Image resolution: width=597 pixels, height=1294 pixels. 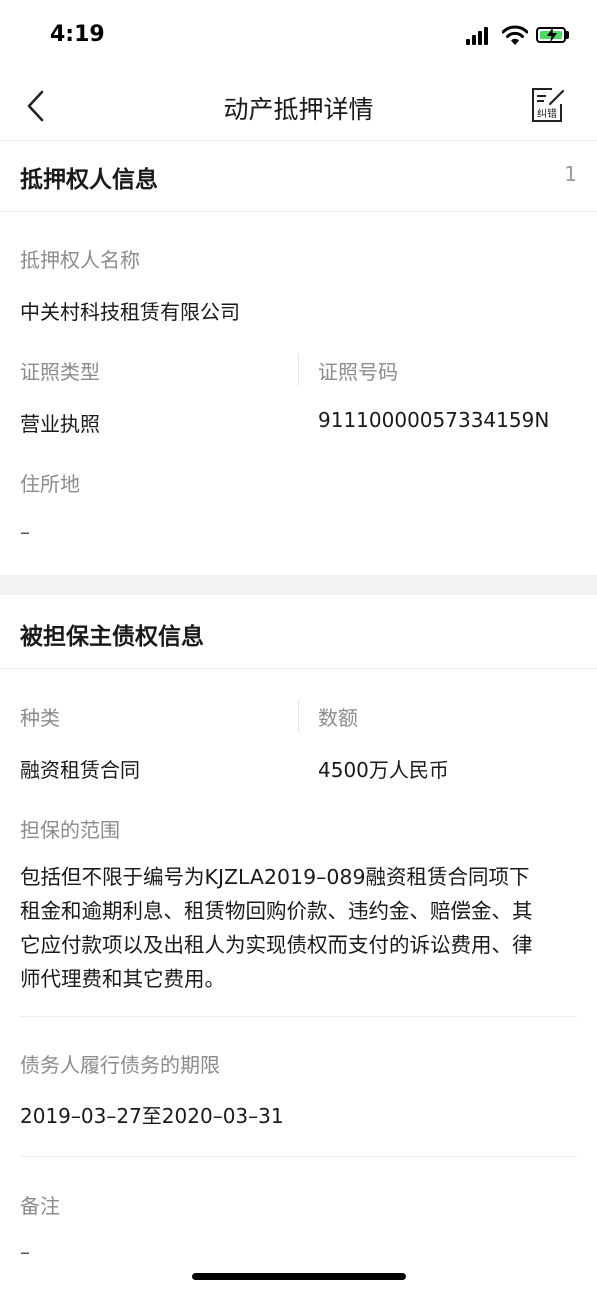 What do you see at coordinates (70, 830) in the screenshot?
I see `scope-label: 担保的范围` at bounding box center [70, 830].